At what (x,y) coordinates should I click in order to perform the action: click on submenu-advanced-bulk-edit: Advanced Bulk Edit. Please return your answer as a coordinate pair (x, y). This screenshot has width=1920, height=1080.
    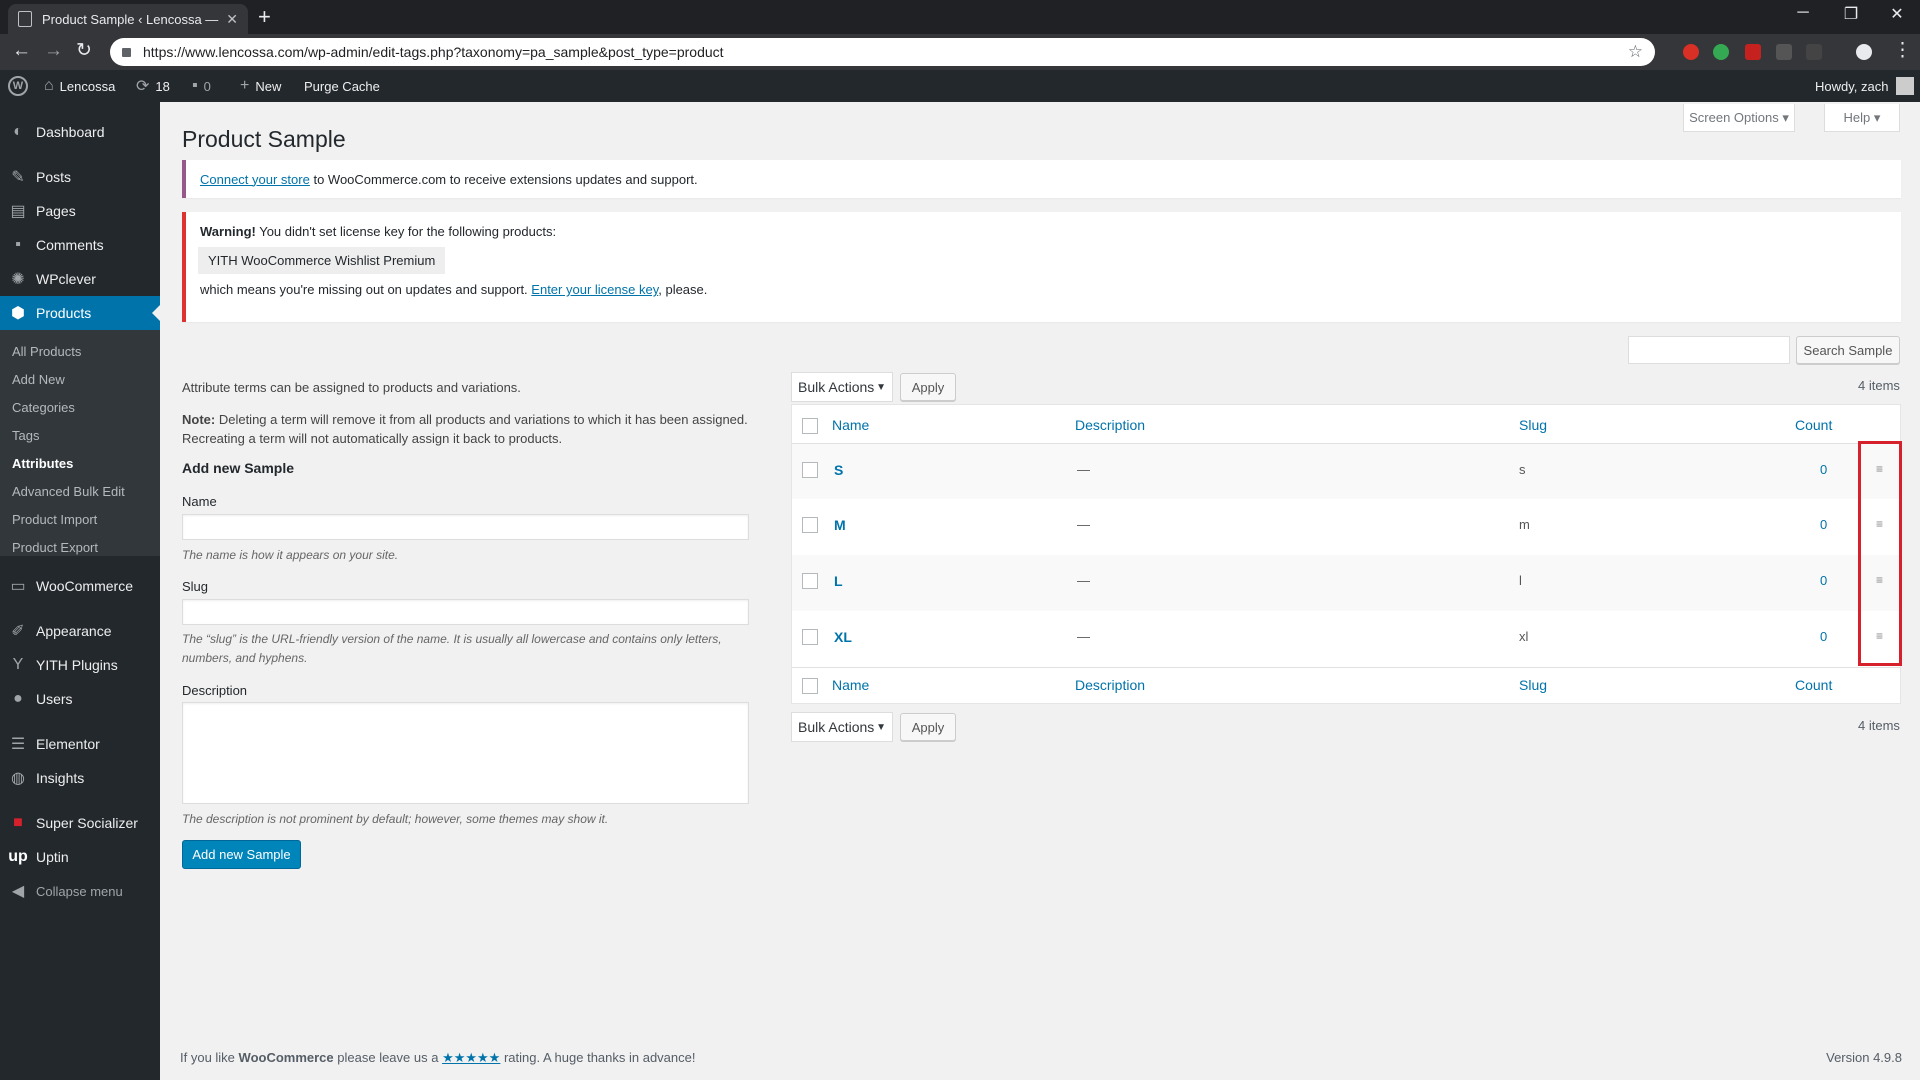
    Looking at the image, I should click on (68, 491).